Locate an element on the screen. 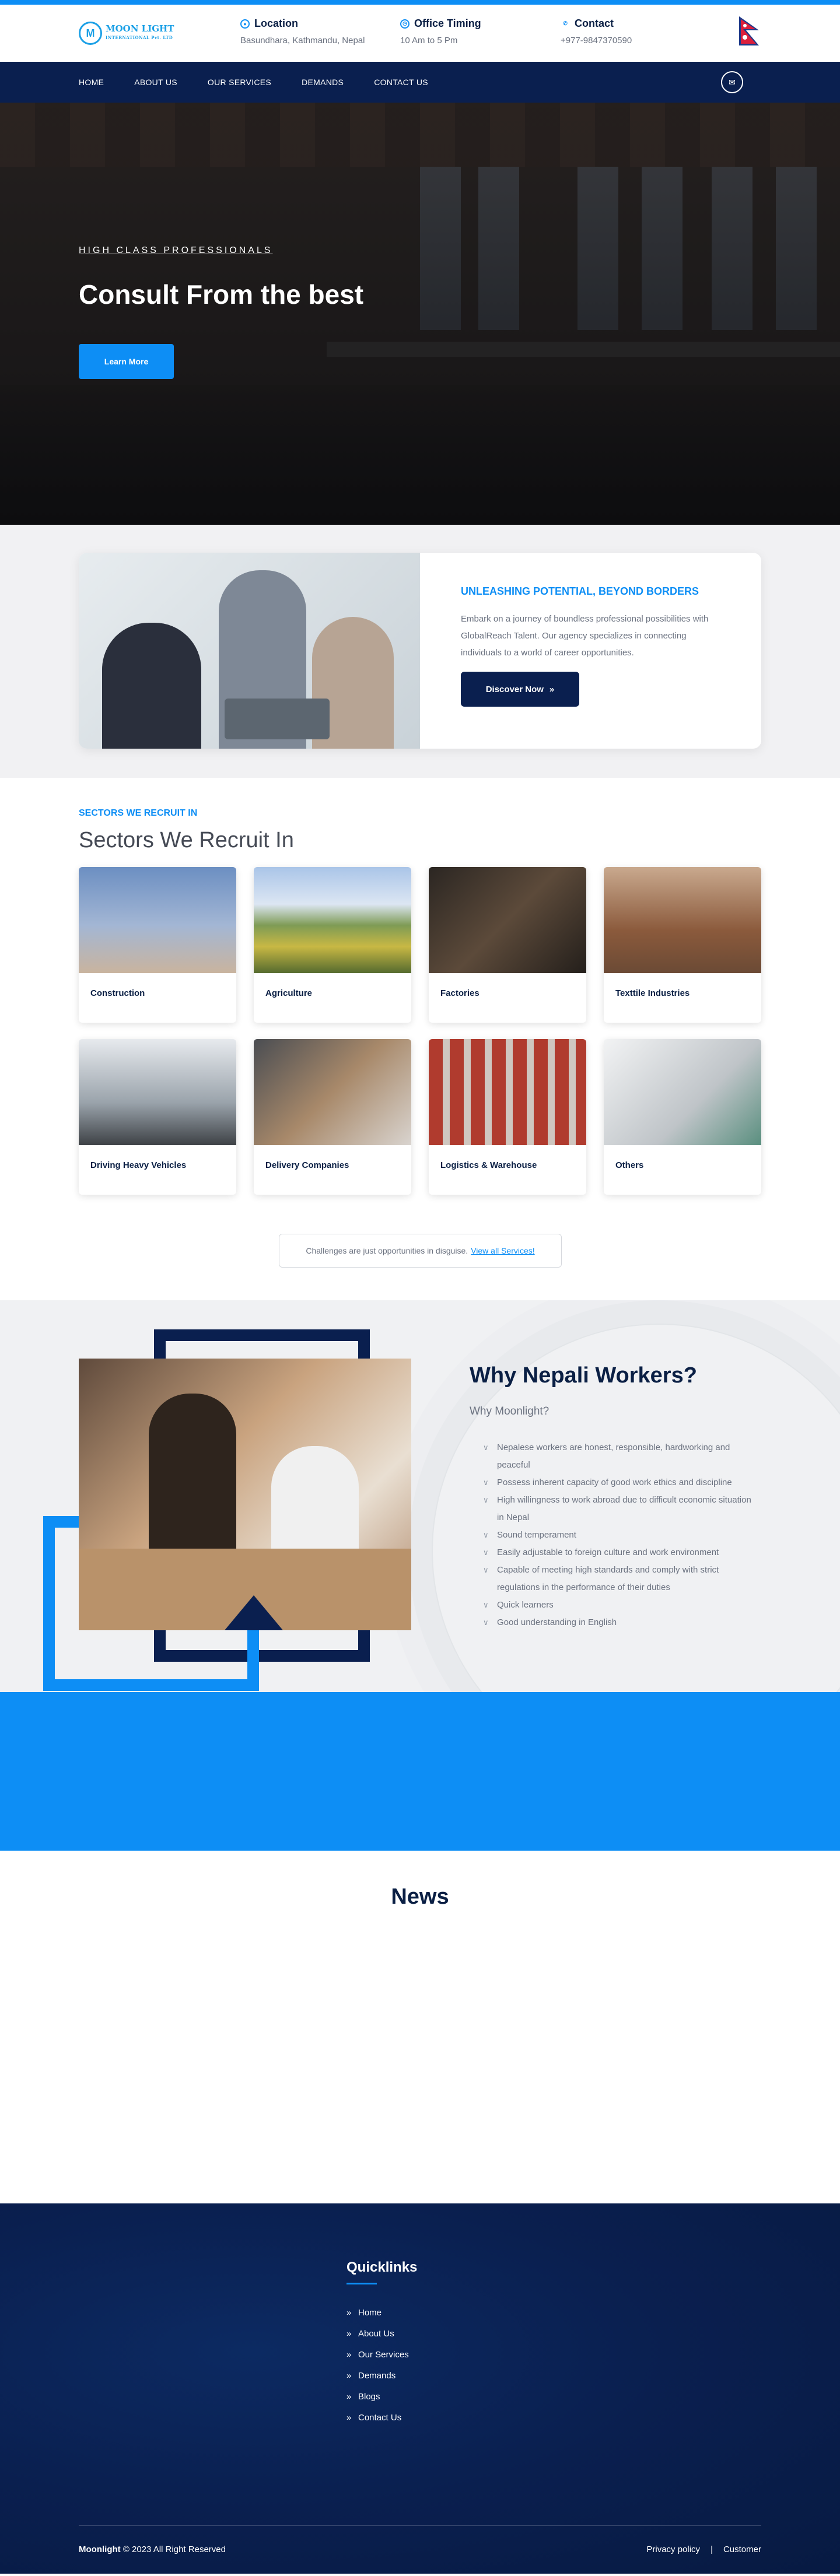 Image resolution: width=840 pixels, height=2576 pixels. why-subtitle: Why Moonlight? is located at coordinates (510, 1411).